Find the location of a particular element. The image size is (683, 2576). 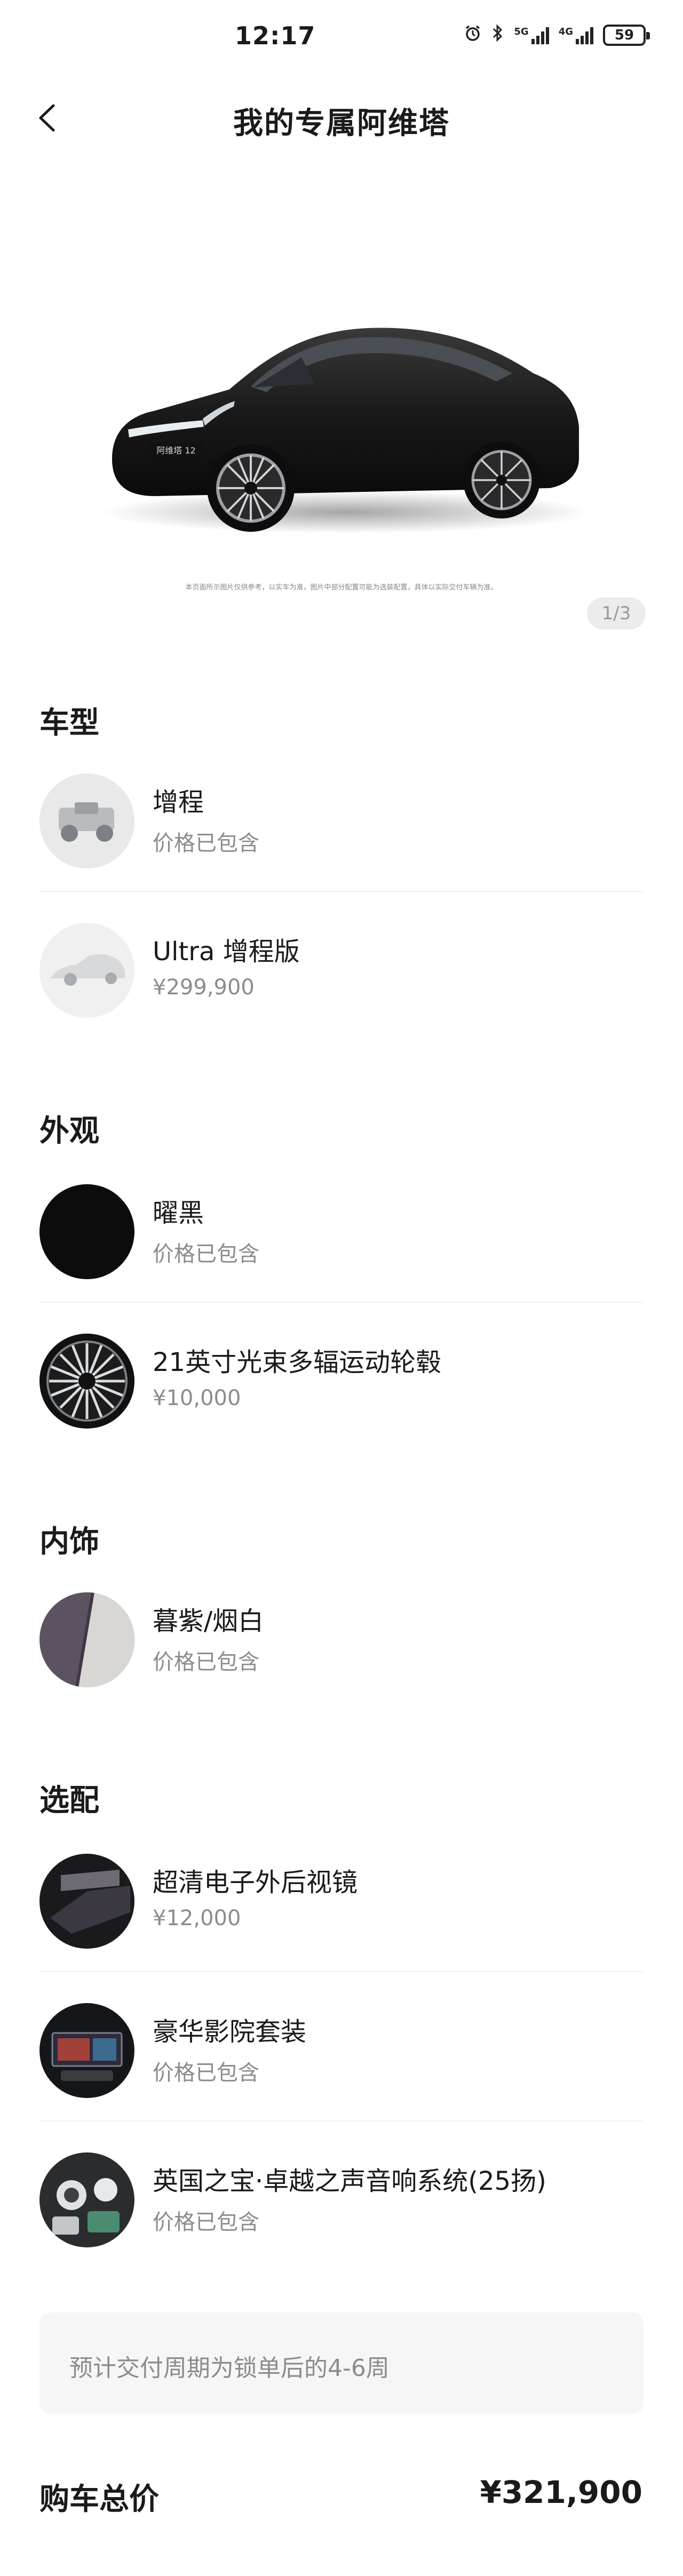

option-name: 豪华影院套装 is located at coordinates (230, 2032).